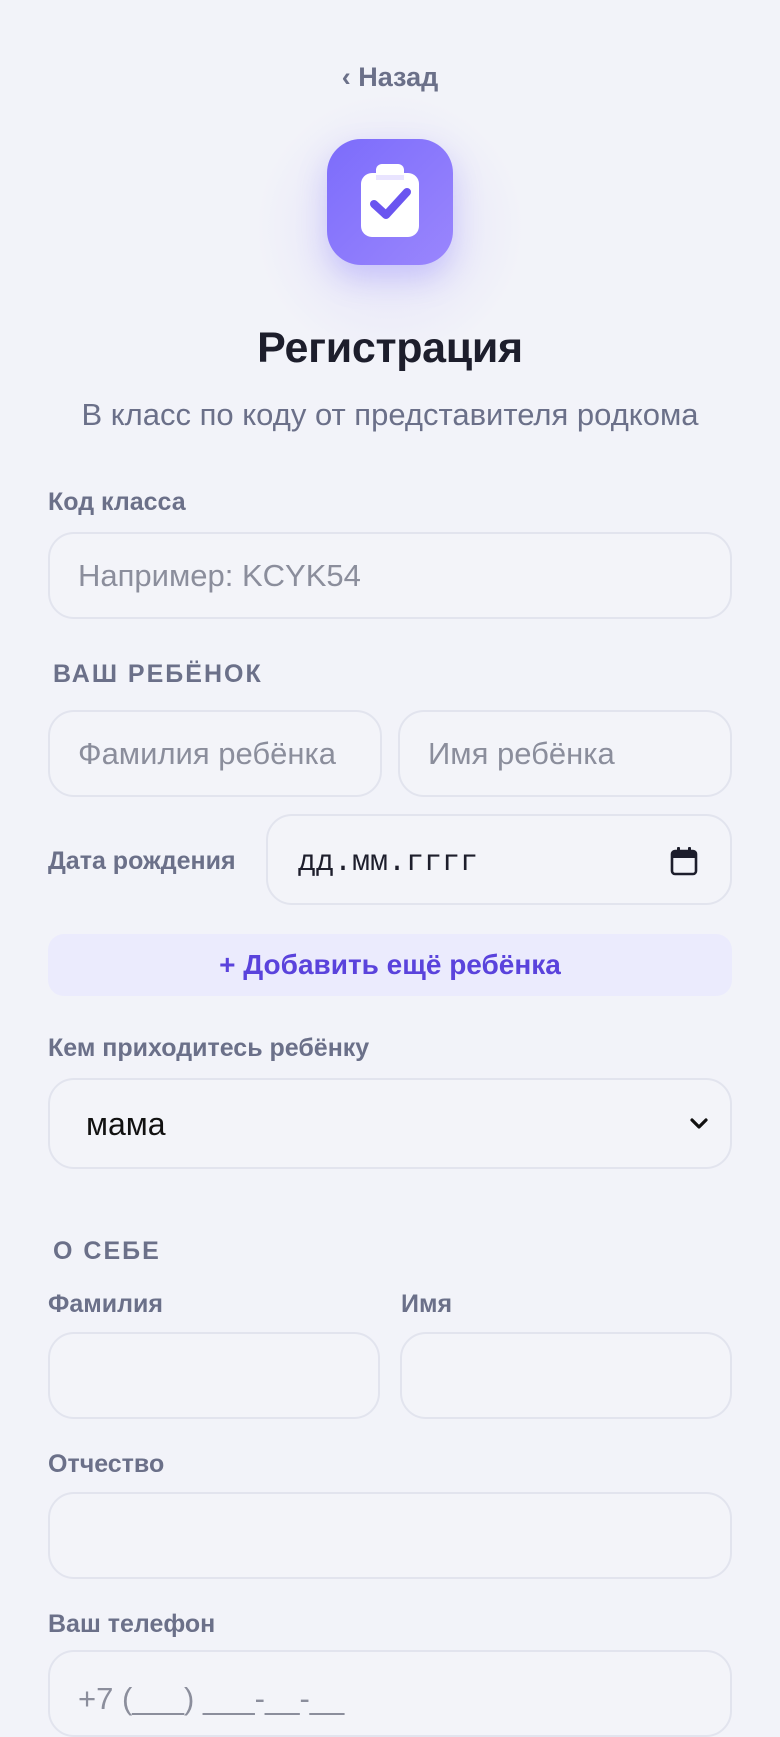  I want to click on birth-date-label: Дата рождения, so click(142, 861).